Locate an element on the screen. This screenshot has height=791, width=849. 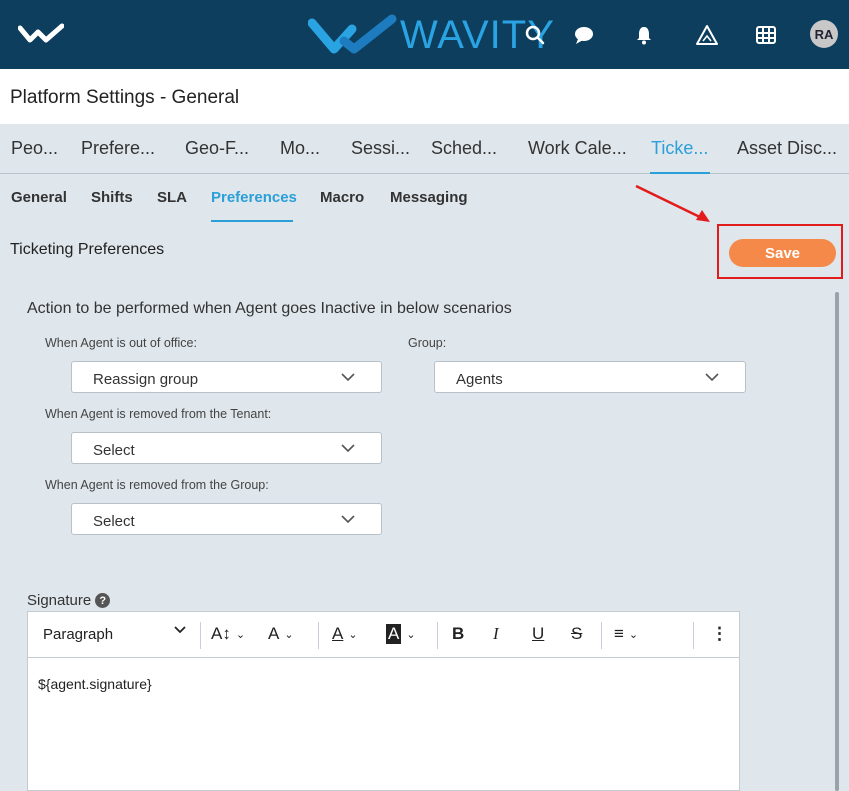
paragraph-chevron-icon is located at coordinates (180, 630).